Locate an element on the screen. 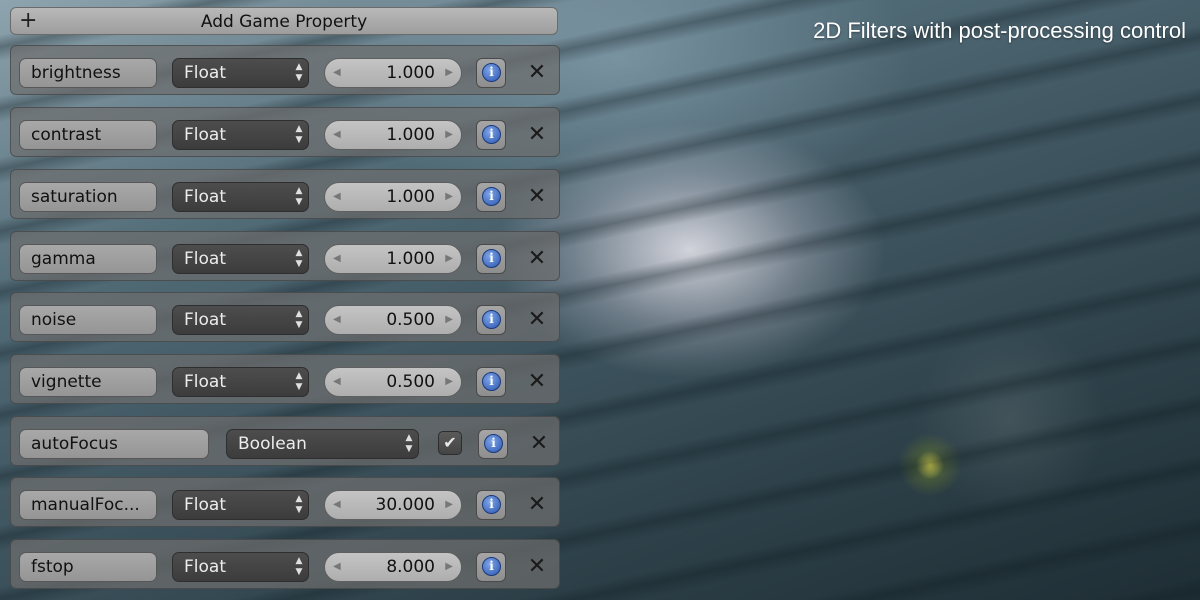 This screenshot has width=1200, height=600. property-row-contrast: contrast Float ▲ ▼ ◀ 1.000 ▶ i ✕ is located at coordinates (285, 132).